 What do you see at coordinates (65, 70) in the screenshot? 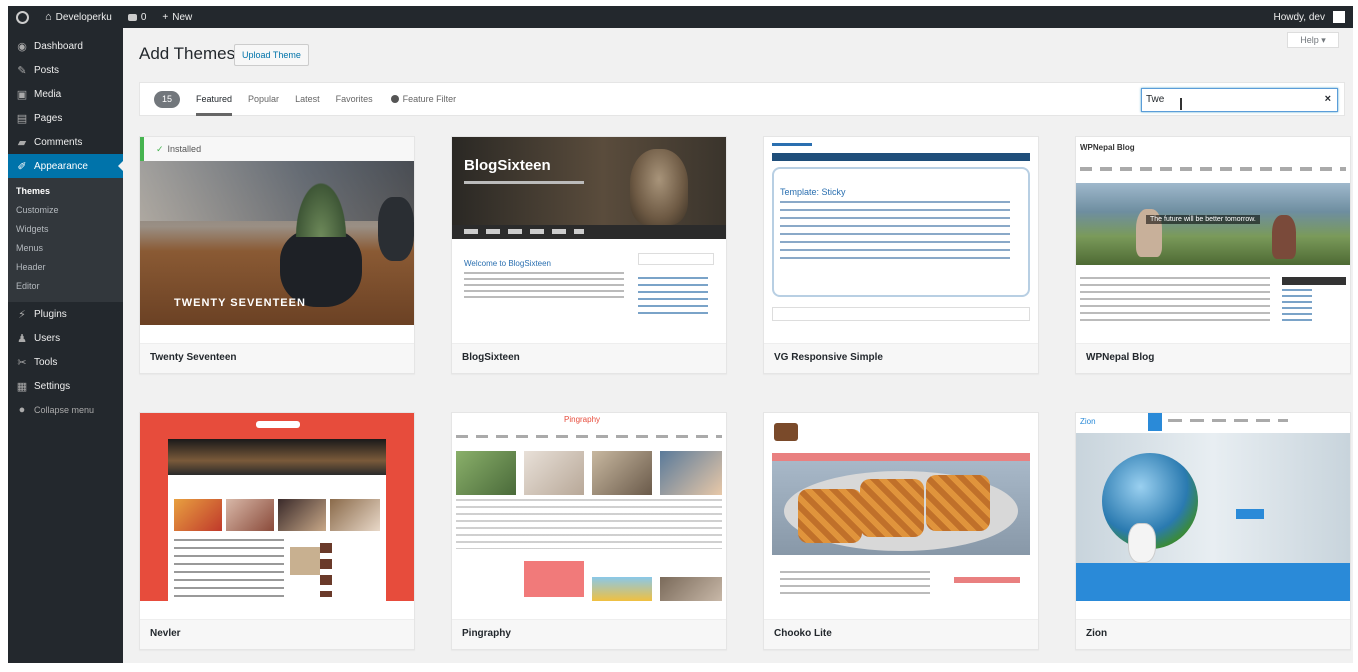
I see `menu-posts: ✎ Posts` at bounding box center [65, 70].